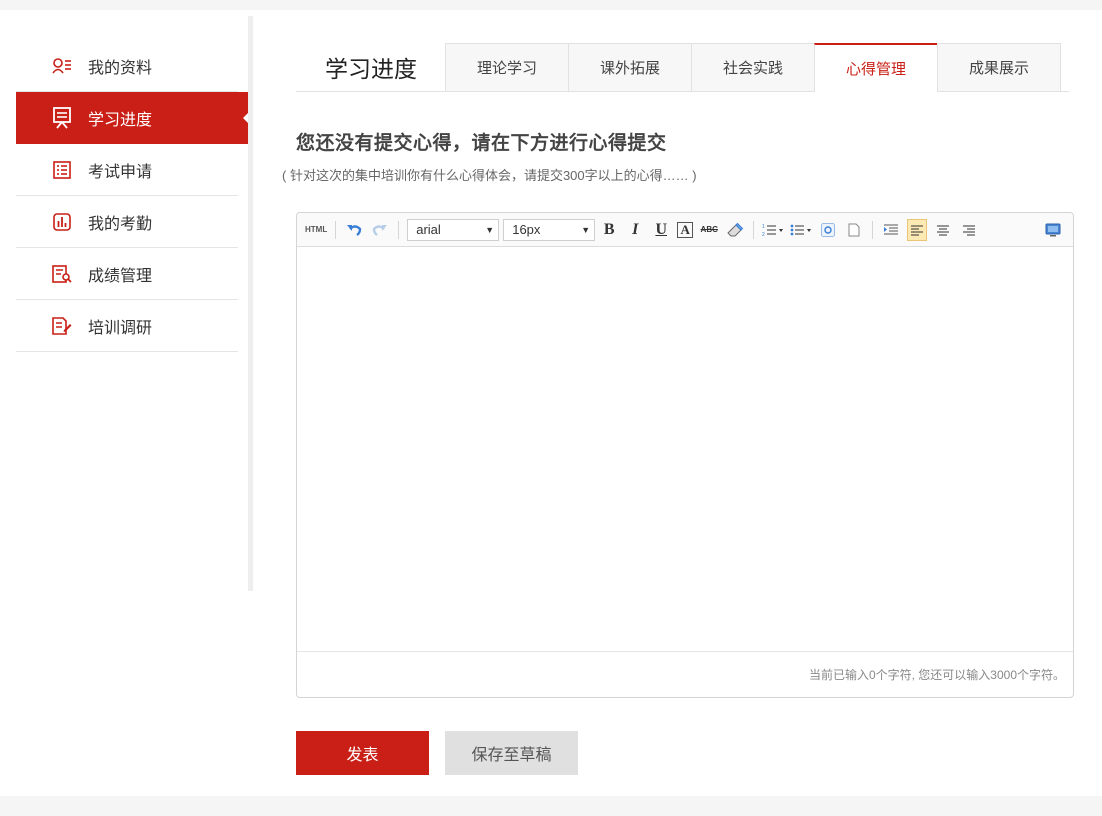 This screenshot has height=816, width=1102. What do you see at coordinates (507, 67) in the screenshot?
I see `tab-theory: 理论学习` at bounding box center [507, 67].